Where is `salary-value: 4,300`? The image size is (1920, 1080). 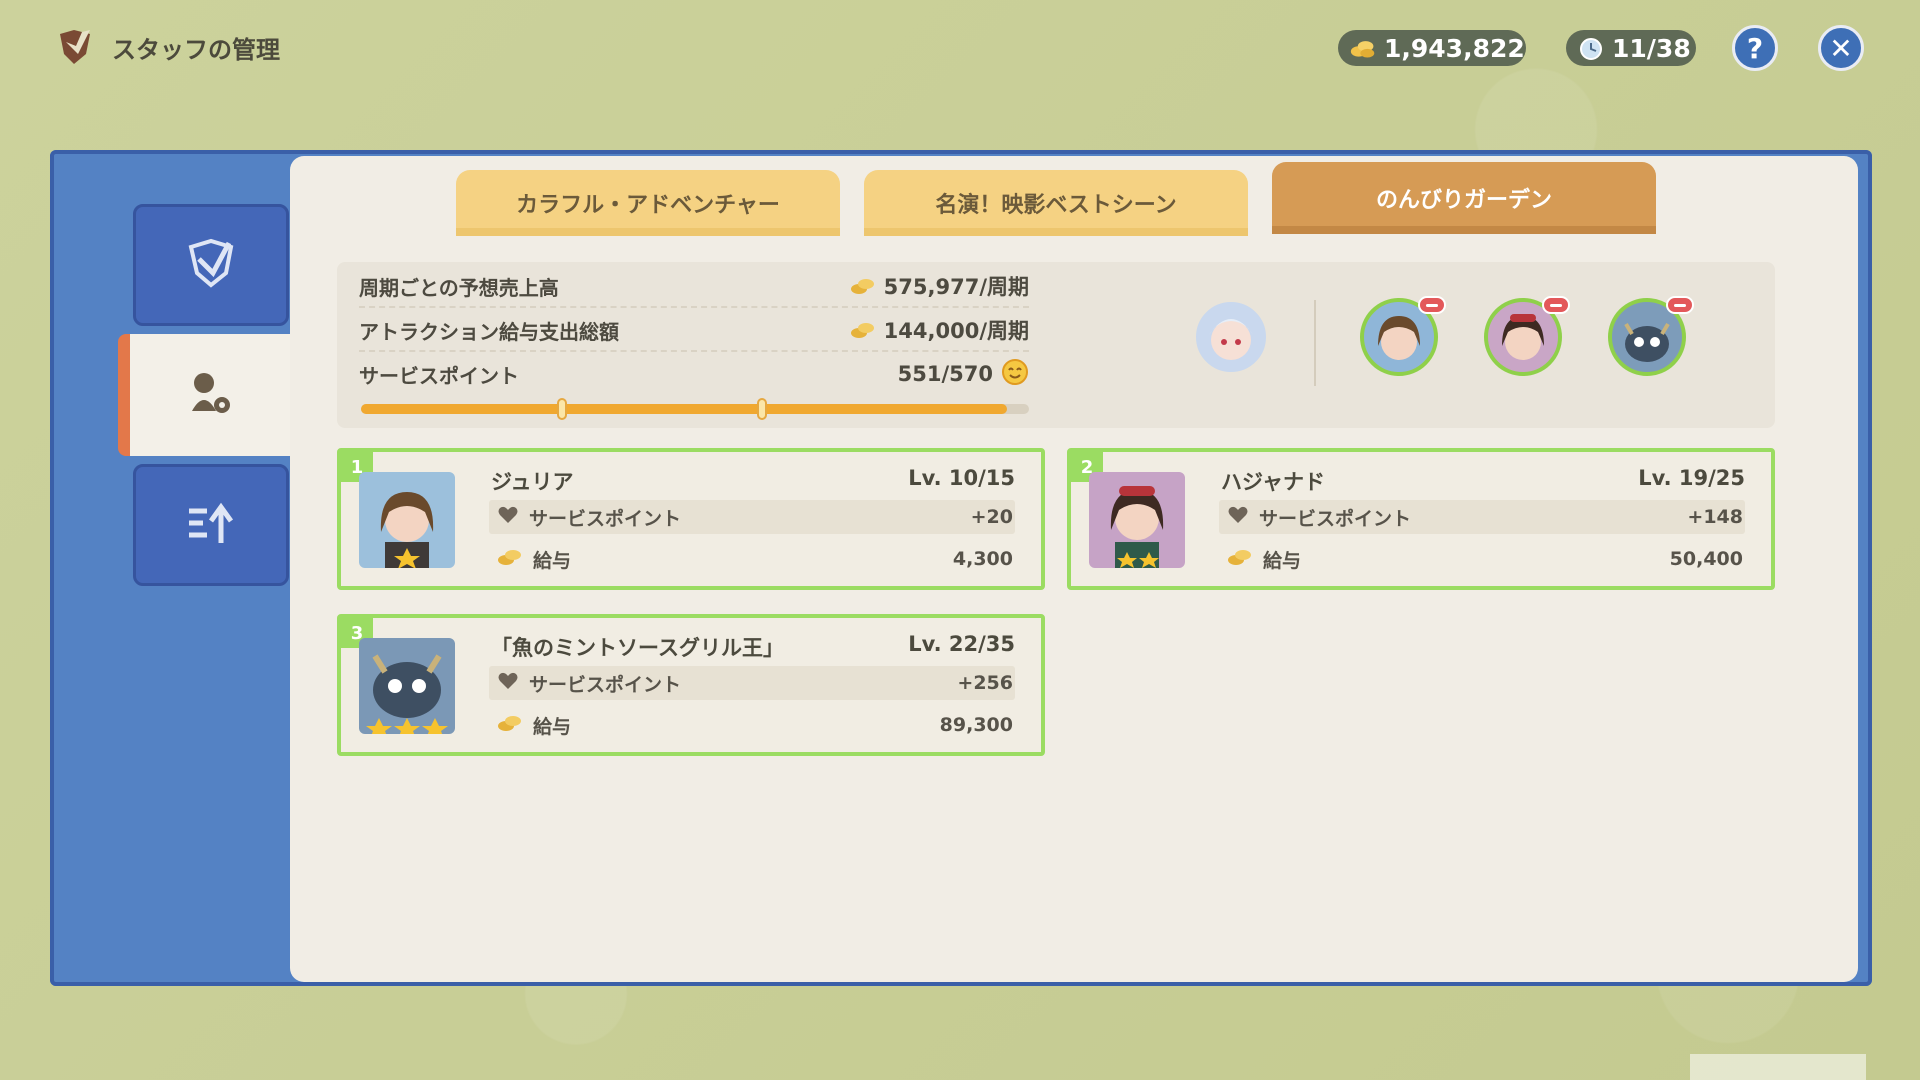 salary-value: 4,300 is located at coordinates (982, 559).